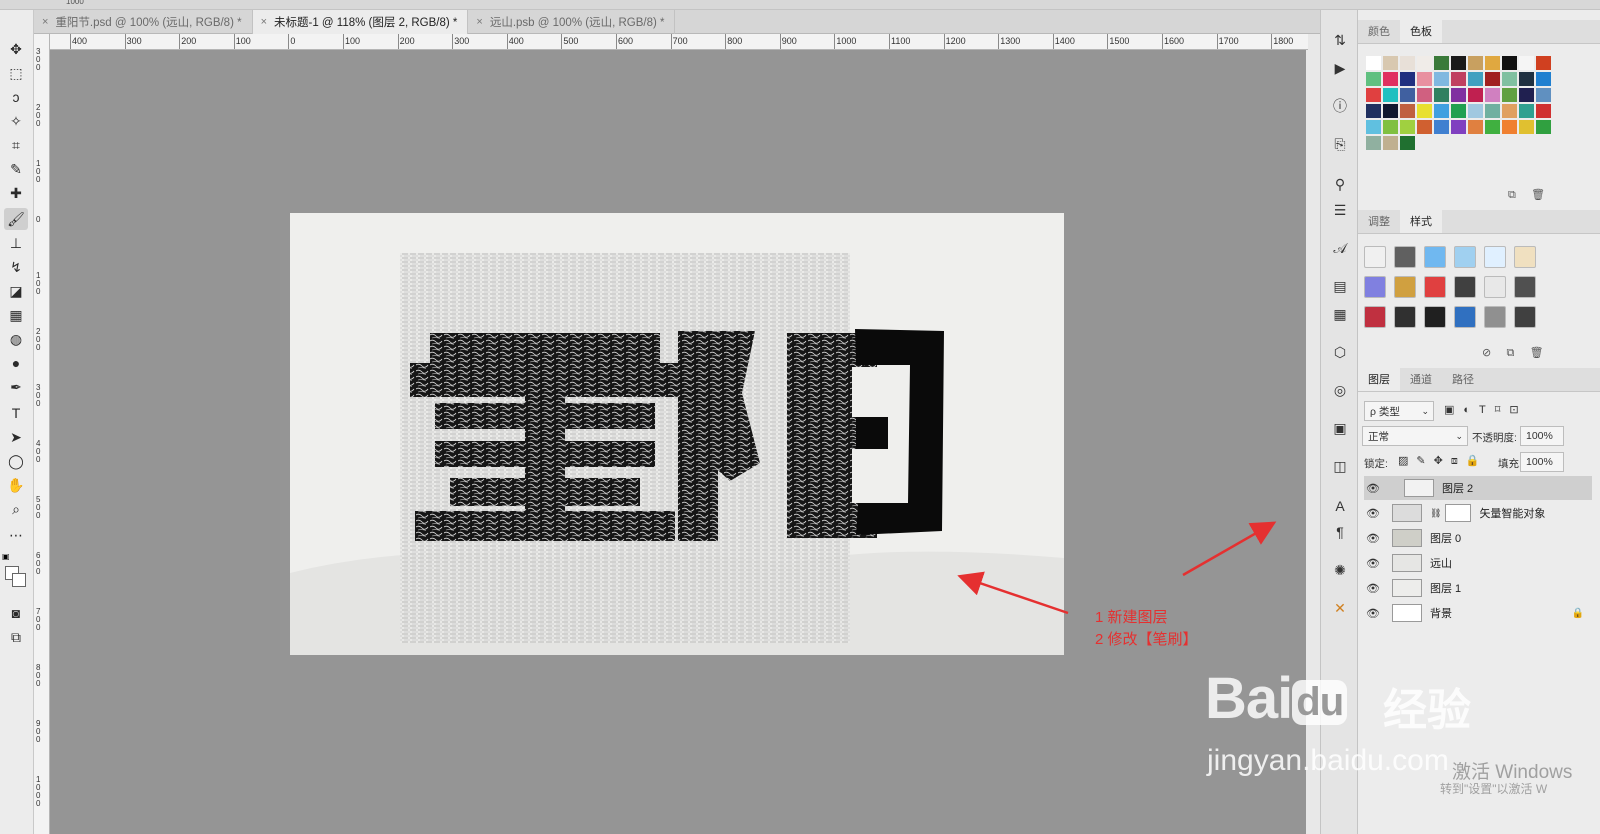  Describe the element at coordinates (572, 22) in the screenshot. I see `tab-yuanshan: × 远山.psb @ 100% (远山, RGB/8) *` at that location.